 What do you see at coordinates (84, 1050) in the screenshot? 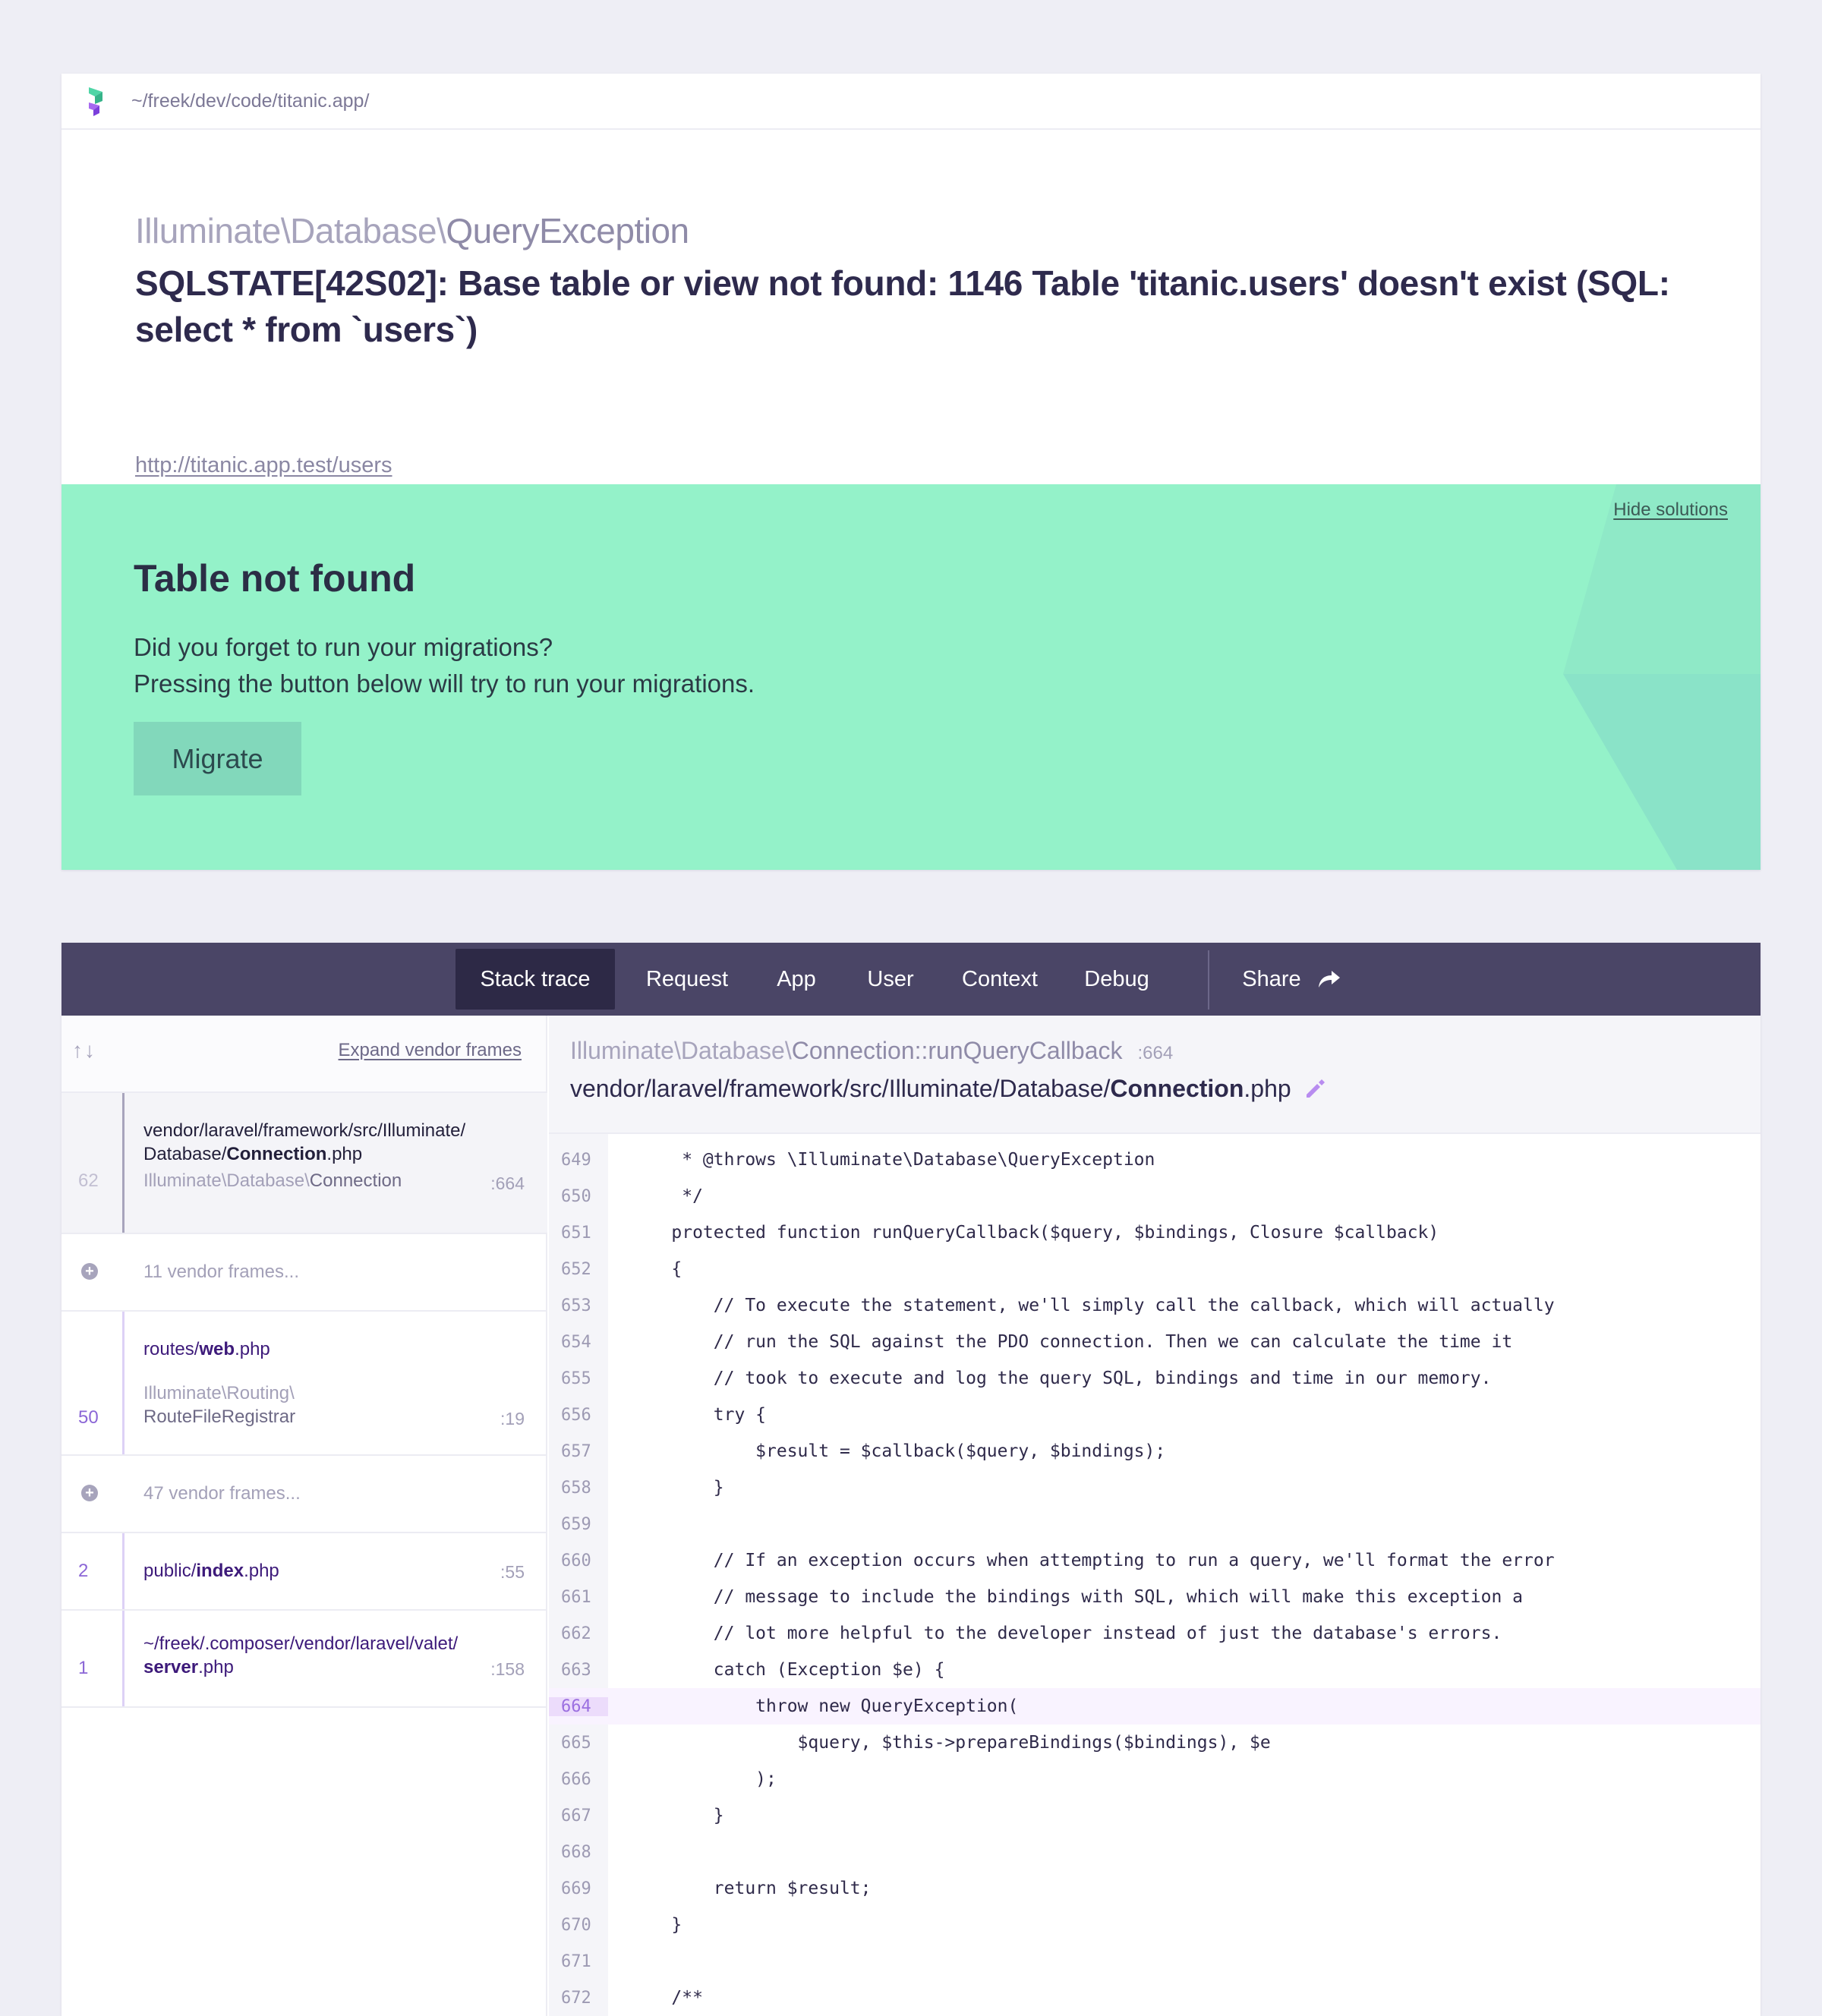
I see `frame-nav-arrows-icon: ↑↓` at bounding box center [84, 1050].